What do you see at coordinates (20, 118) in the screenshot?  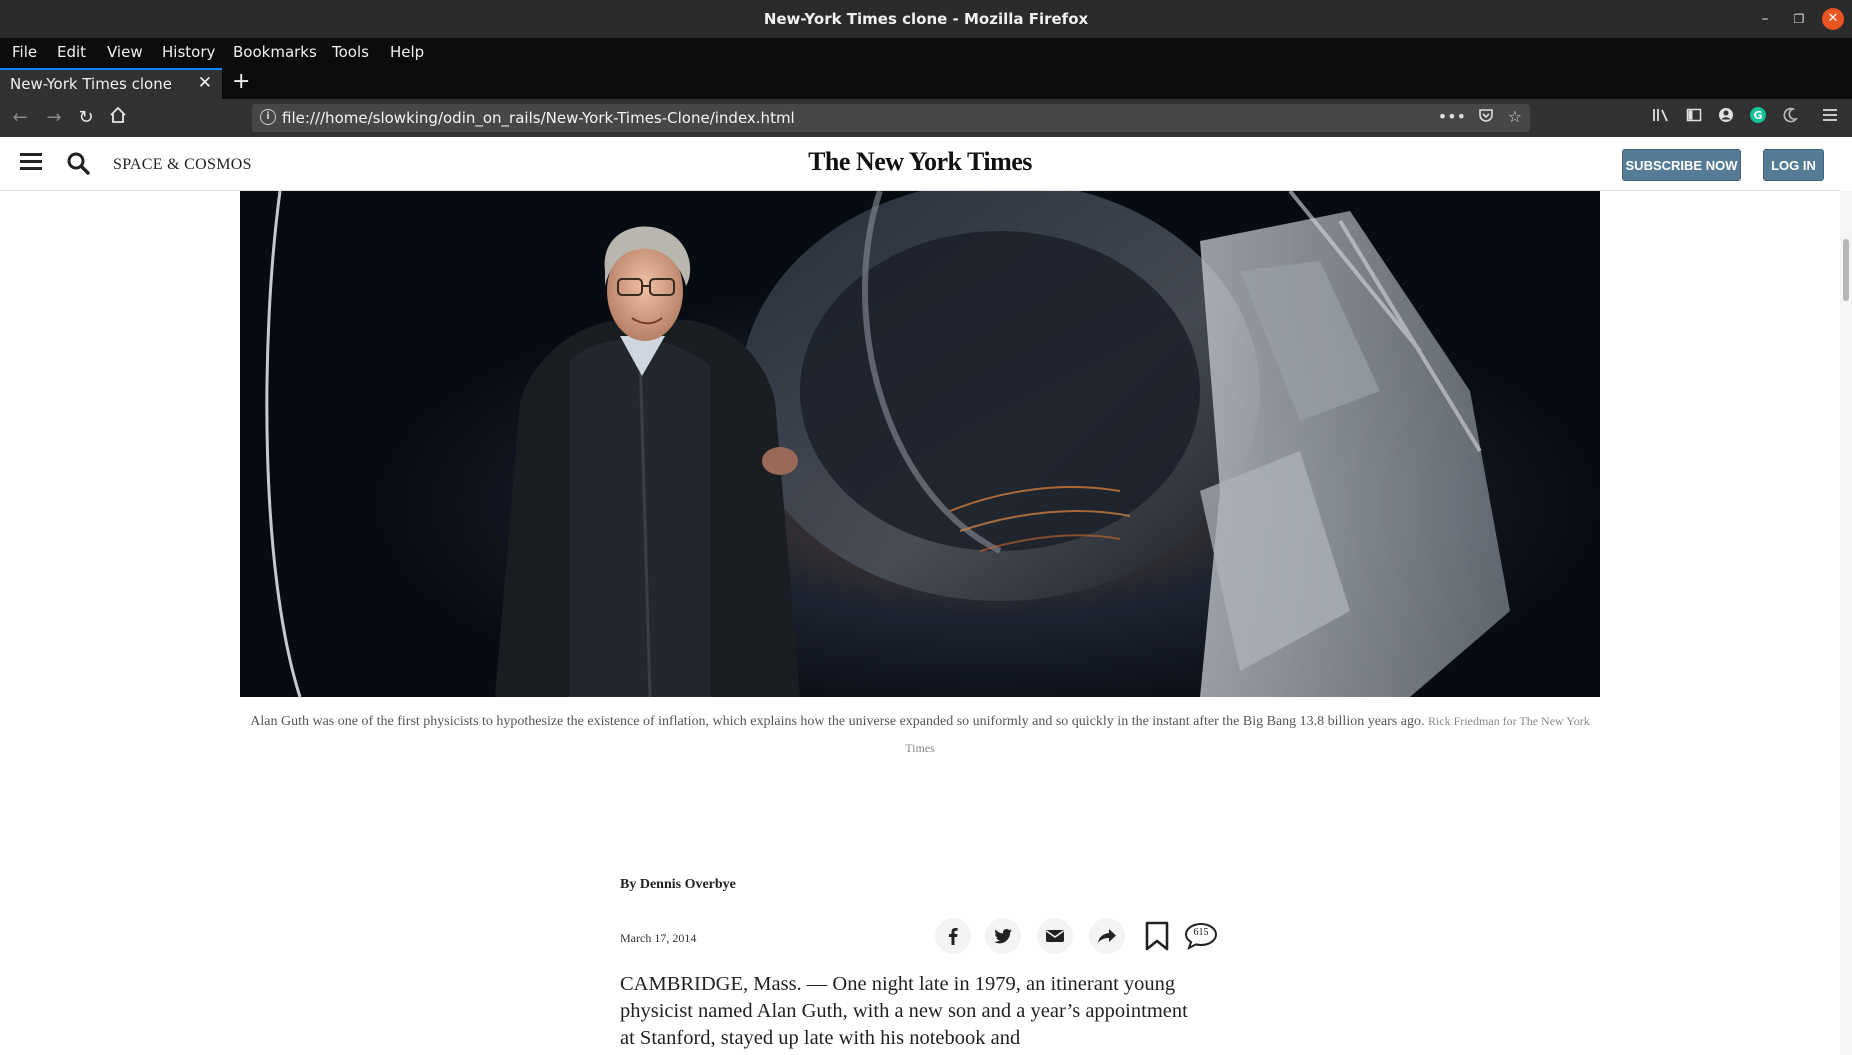 I see `back-icon: ←` at bounding box center [20, 118].